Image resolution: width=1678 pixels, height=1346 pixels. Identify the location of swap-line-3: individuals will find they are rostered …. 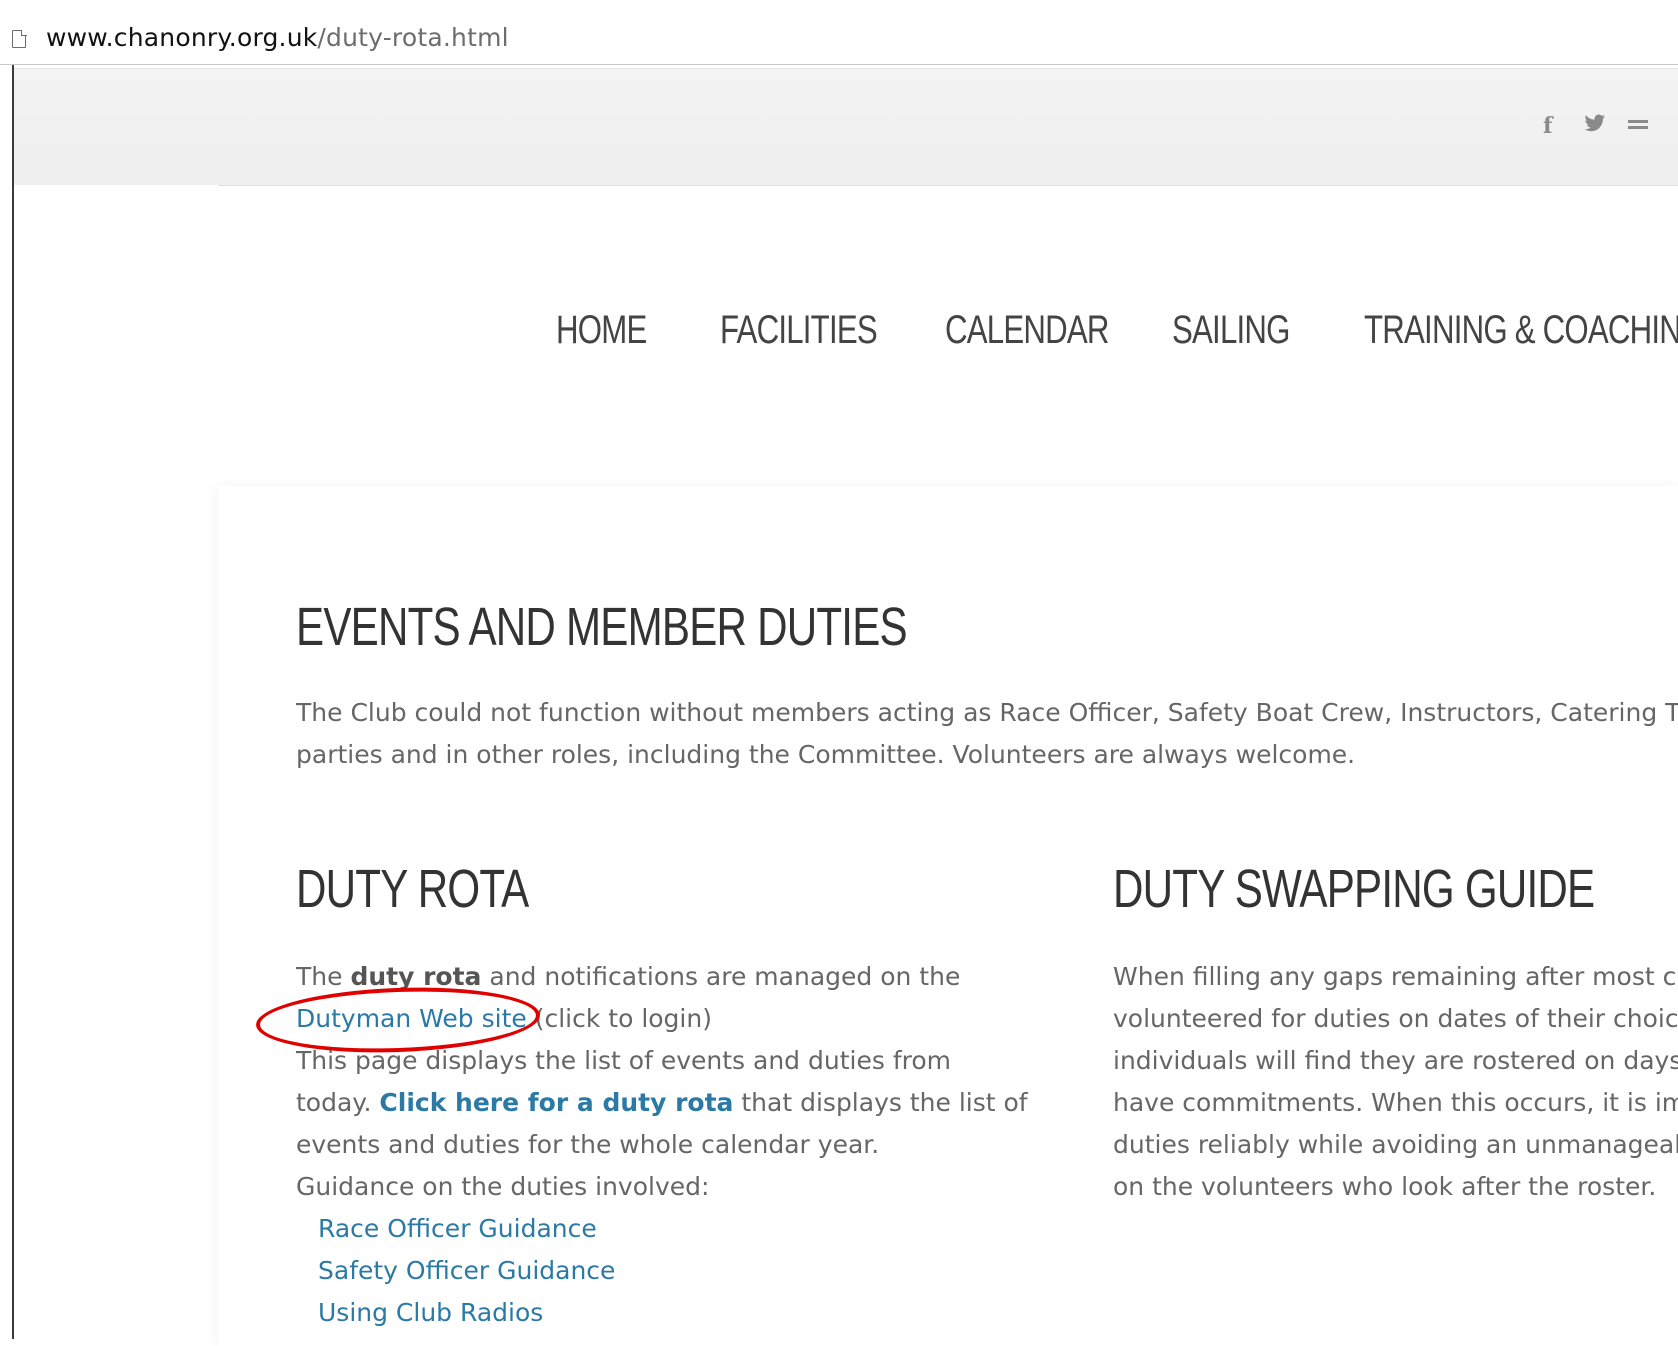
(1395, 1060).